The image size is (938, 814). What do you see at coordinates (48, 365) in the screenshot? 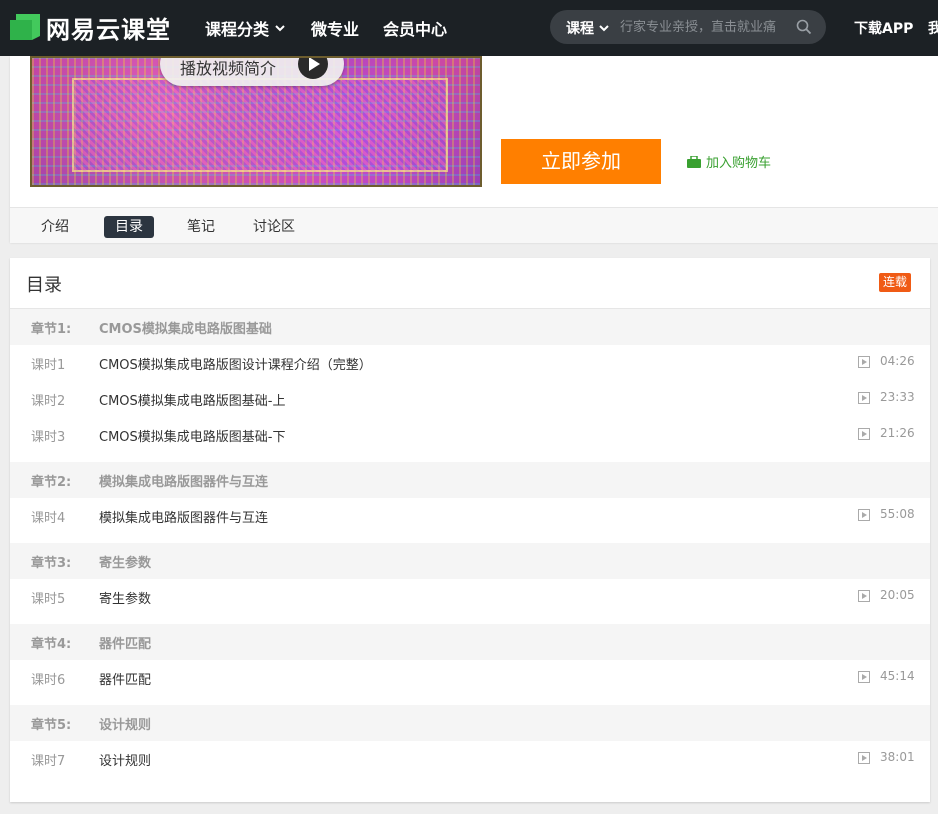
I see `lesson-number: 课时1` at bounding box center [48, 365].